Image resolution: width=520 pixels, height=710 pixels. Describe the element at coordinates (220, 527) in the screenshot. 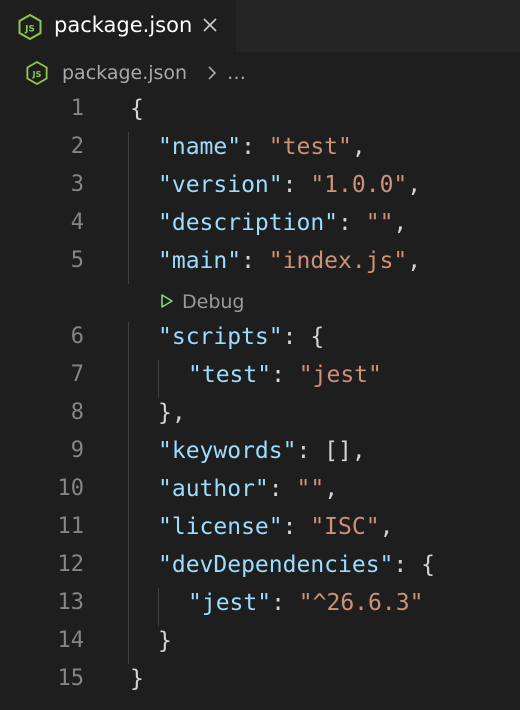

I see `json-key: "license"` at that location.